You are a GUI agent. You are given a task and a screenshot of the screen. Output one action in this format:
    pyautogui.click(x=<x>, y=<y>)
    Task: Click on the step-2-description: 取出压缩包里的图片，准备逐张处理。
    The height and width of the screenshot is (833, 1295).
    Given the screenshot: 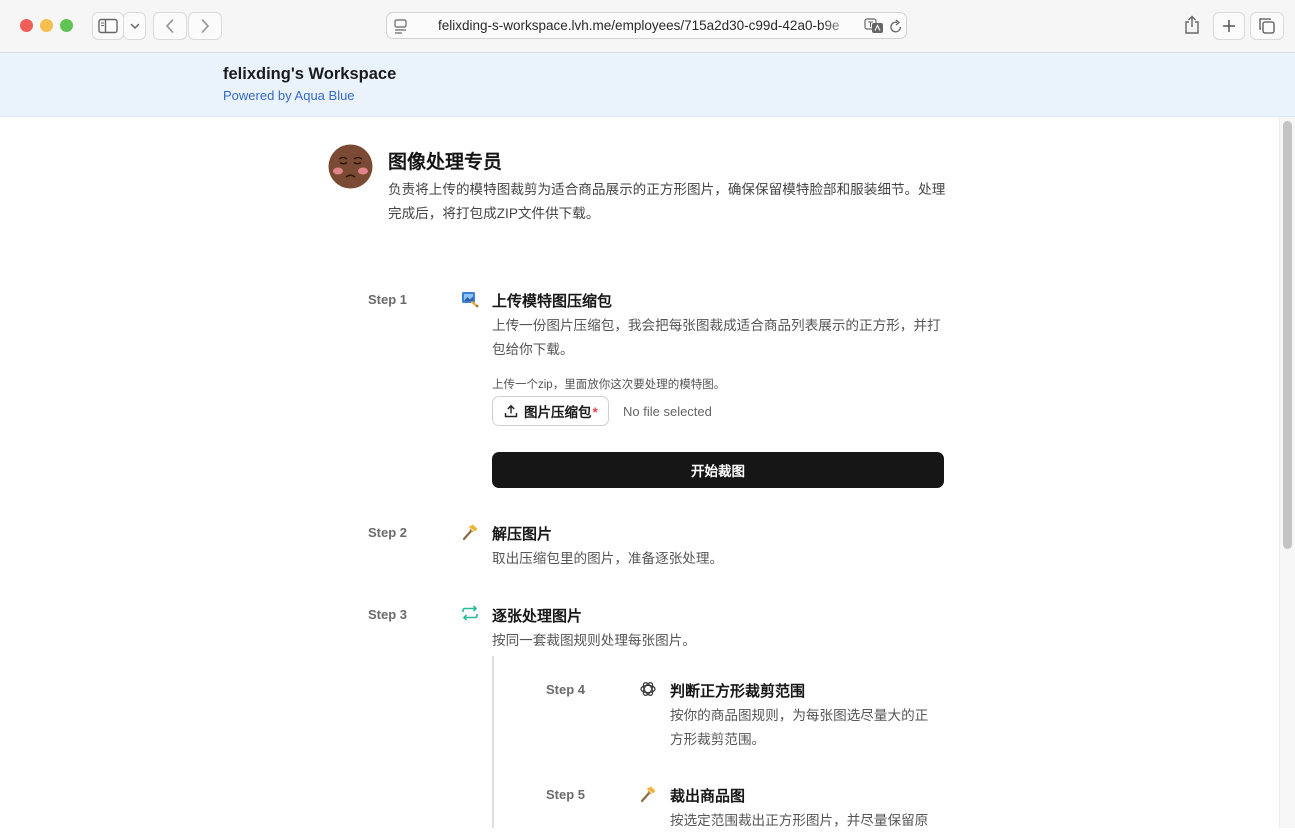 What is the action you would take?
    pyautogui.click(x=608, y=558)
    